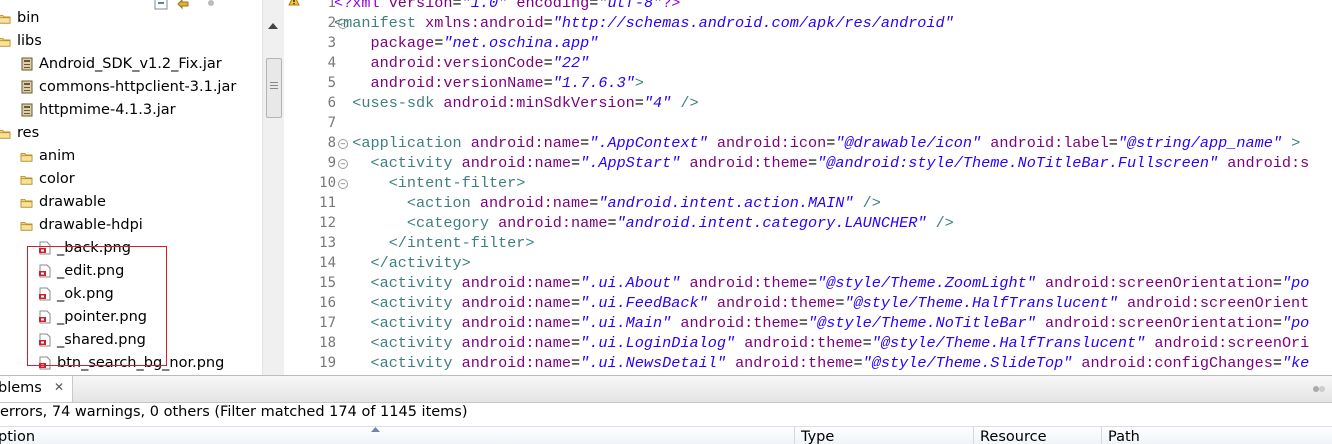 This screenshot has height=444, width=1332. Describe the element at coordinates (27, 87) in the screenshot. I see `jar-icon` at that location.